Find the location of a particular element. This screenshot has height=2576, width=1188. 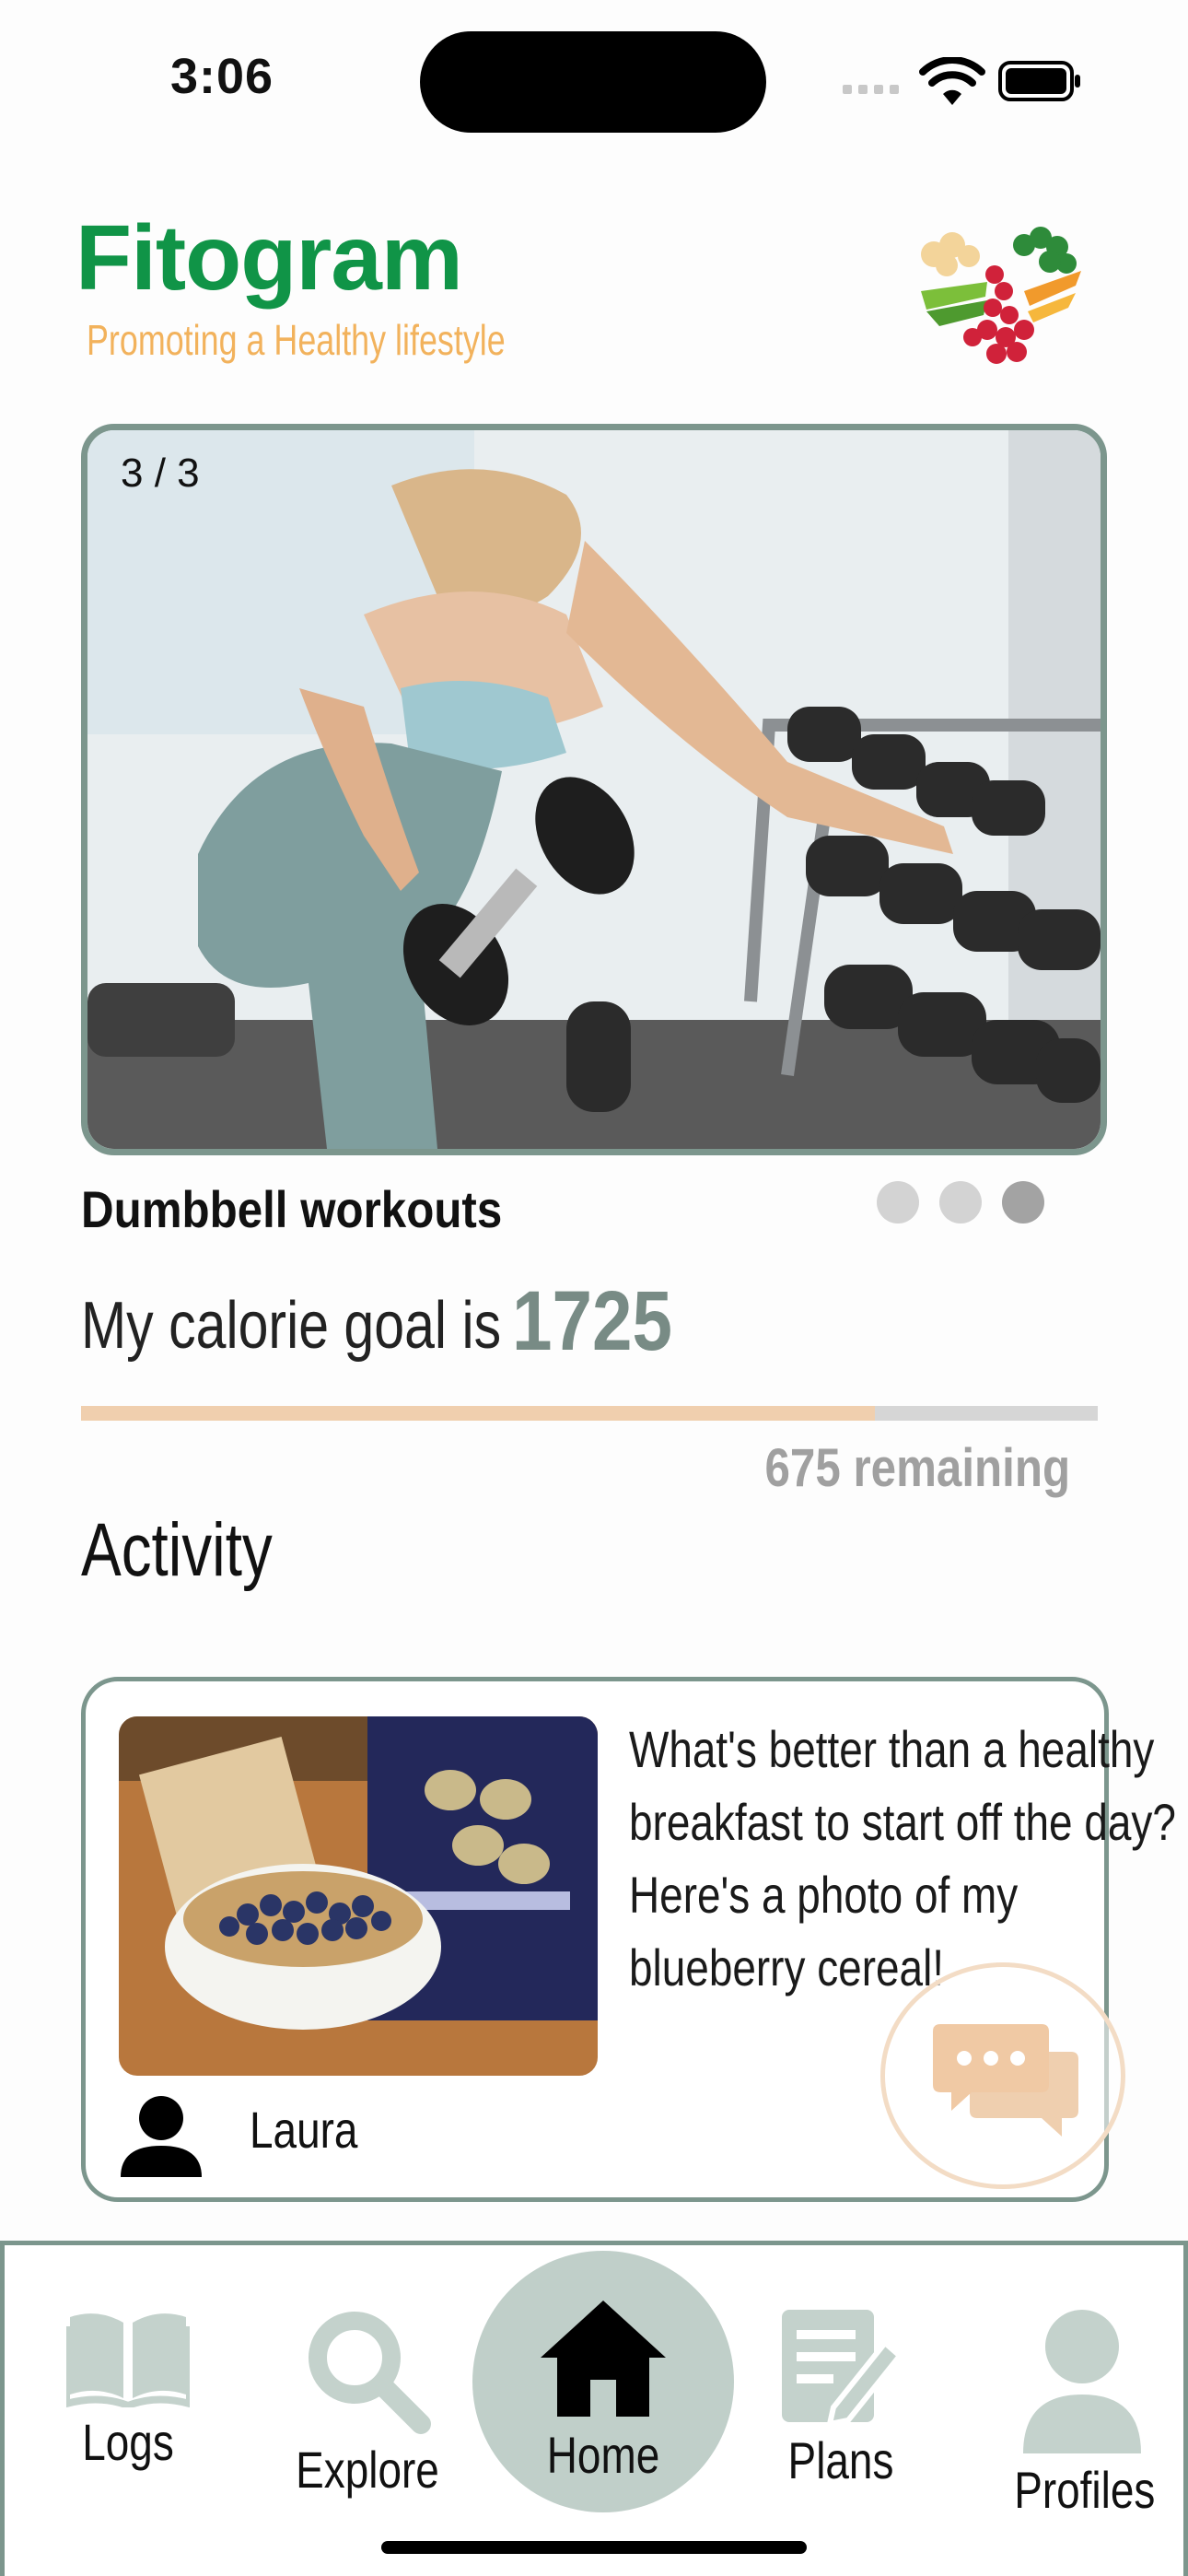

post-photo-blueberry-cereal is located at coordinates (358, 1896).